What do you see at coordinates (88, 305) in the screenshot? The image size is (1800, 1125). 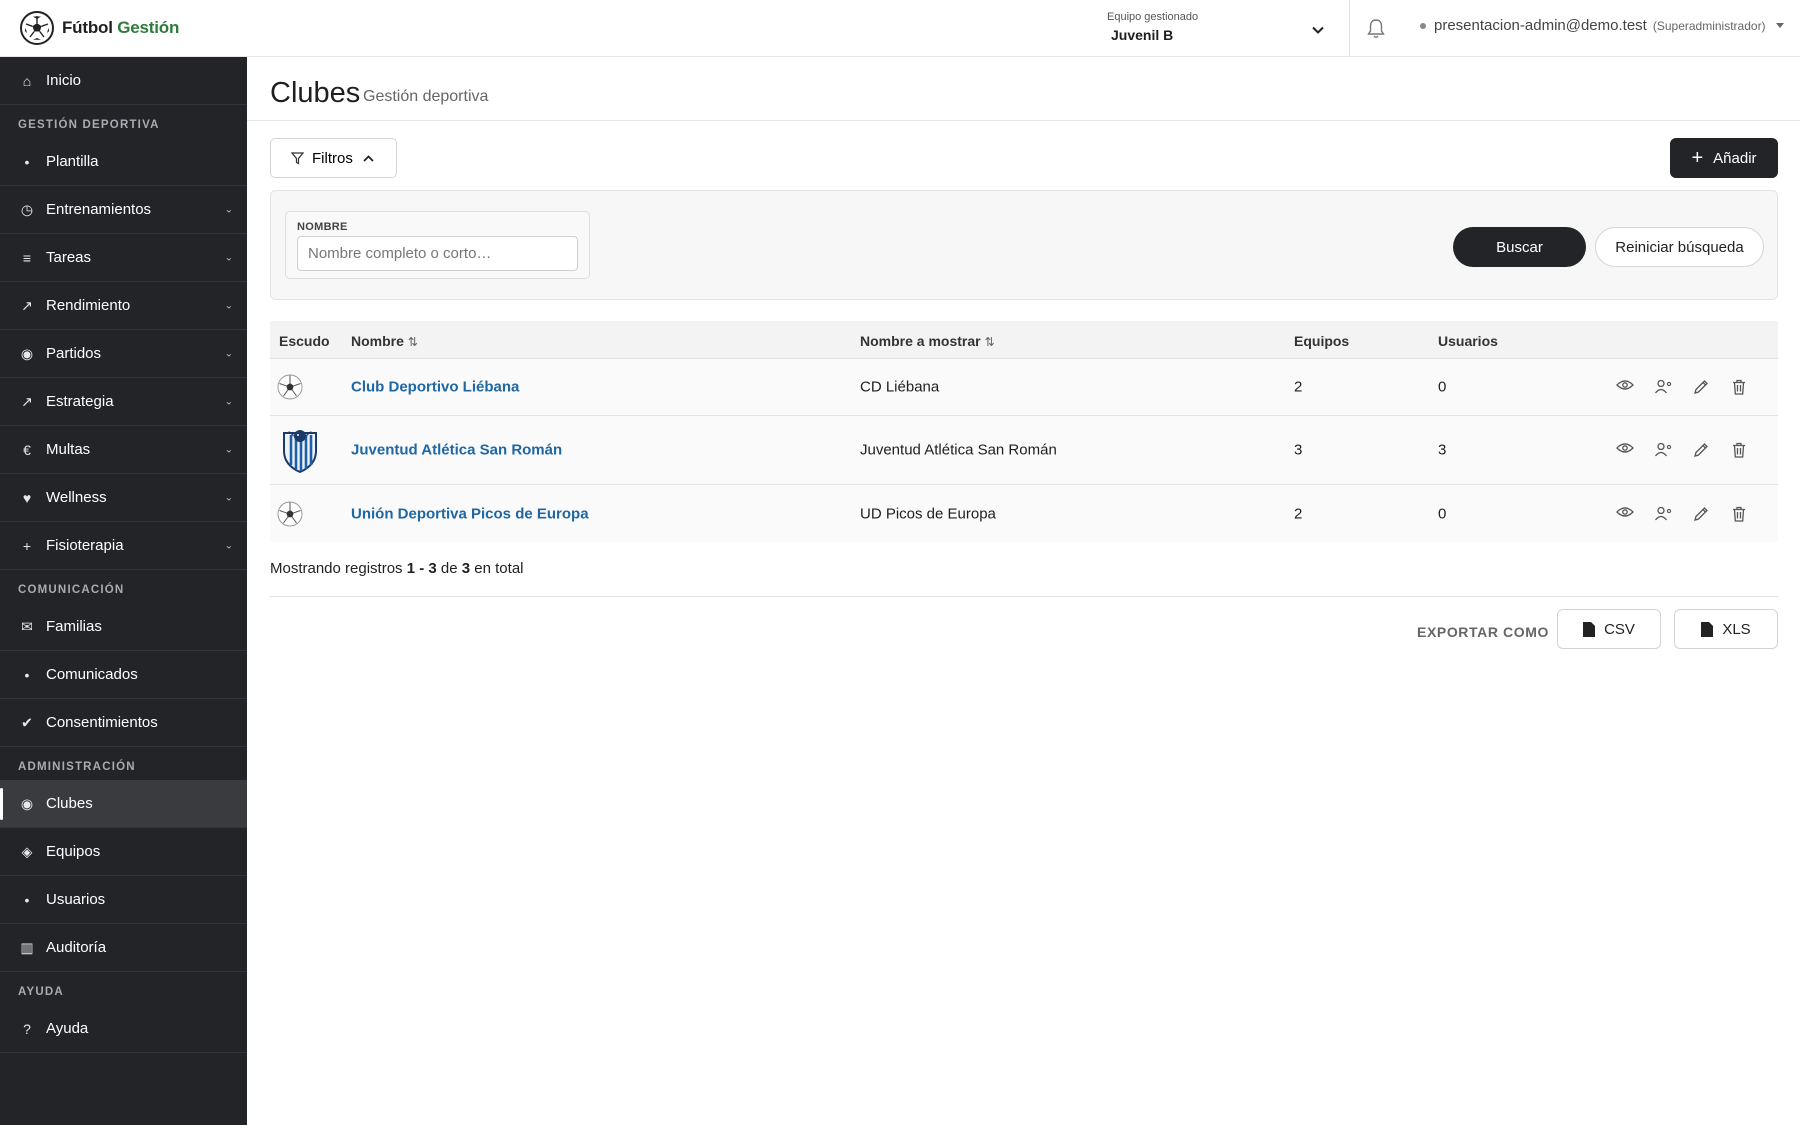 I see `sidebar-item-label: Rendimiento` at bounding box center [88, 305].